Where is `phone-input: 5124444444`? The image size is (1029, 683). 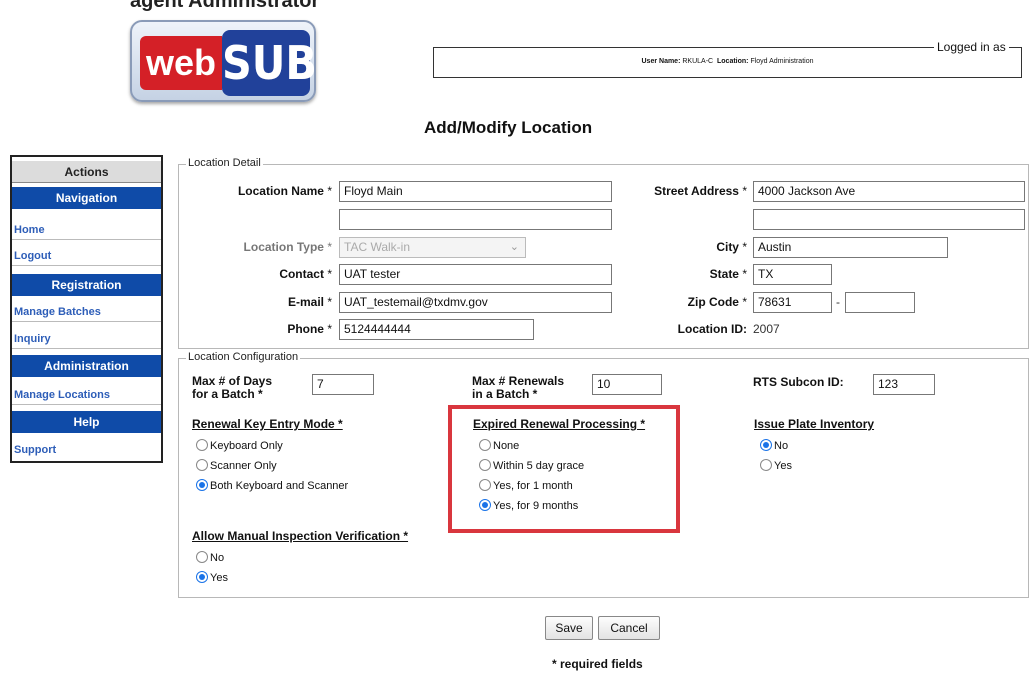 phone-input: 5124444444 is located at coordinates (436, 329).